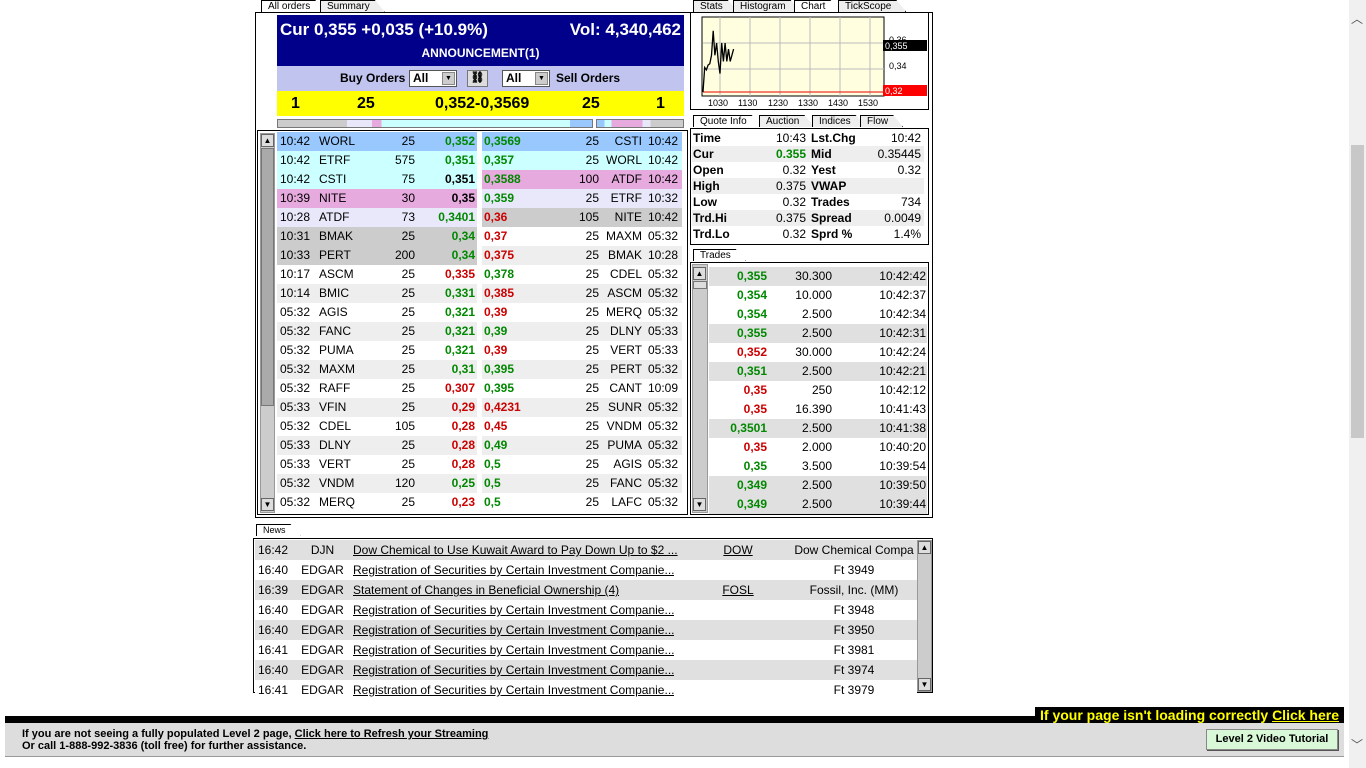  Describe the element at coordinates (1272, 739) in the screenshot. I see `video-tutorial-button: Level 2 Video Tutorial` at that location.